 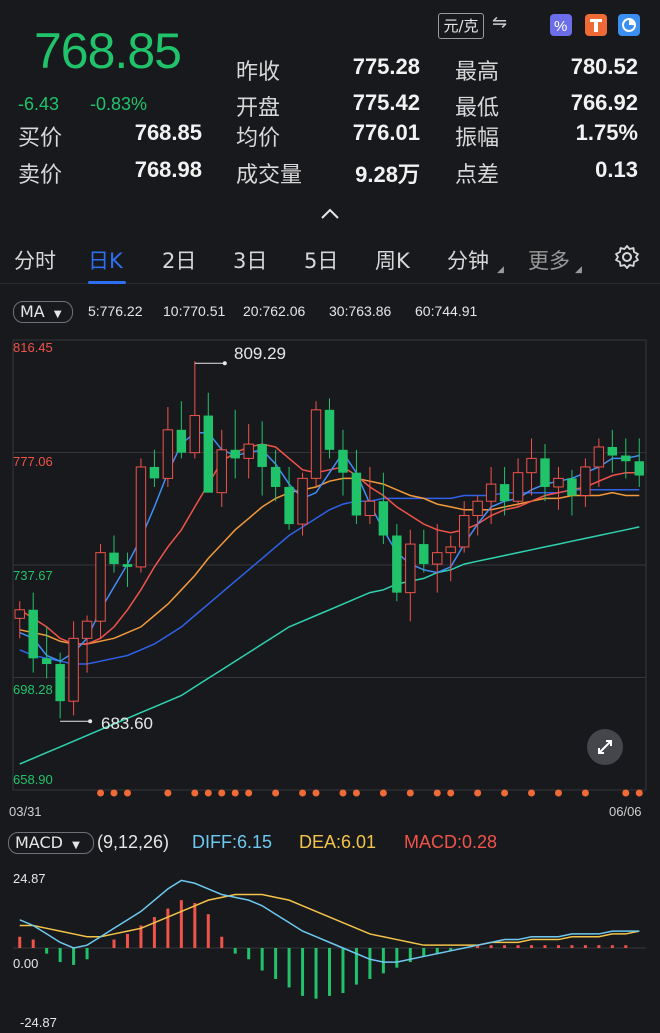 What do you see at coordinates (76, 845) in the screenshot?
I see `macd-dropdown-icon: ▼` at bounding box center [76, 845].